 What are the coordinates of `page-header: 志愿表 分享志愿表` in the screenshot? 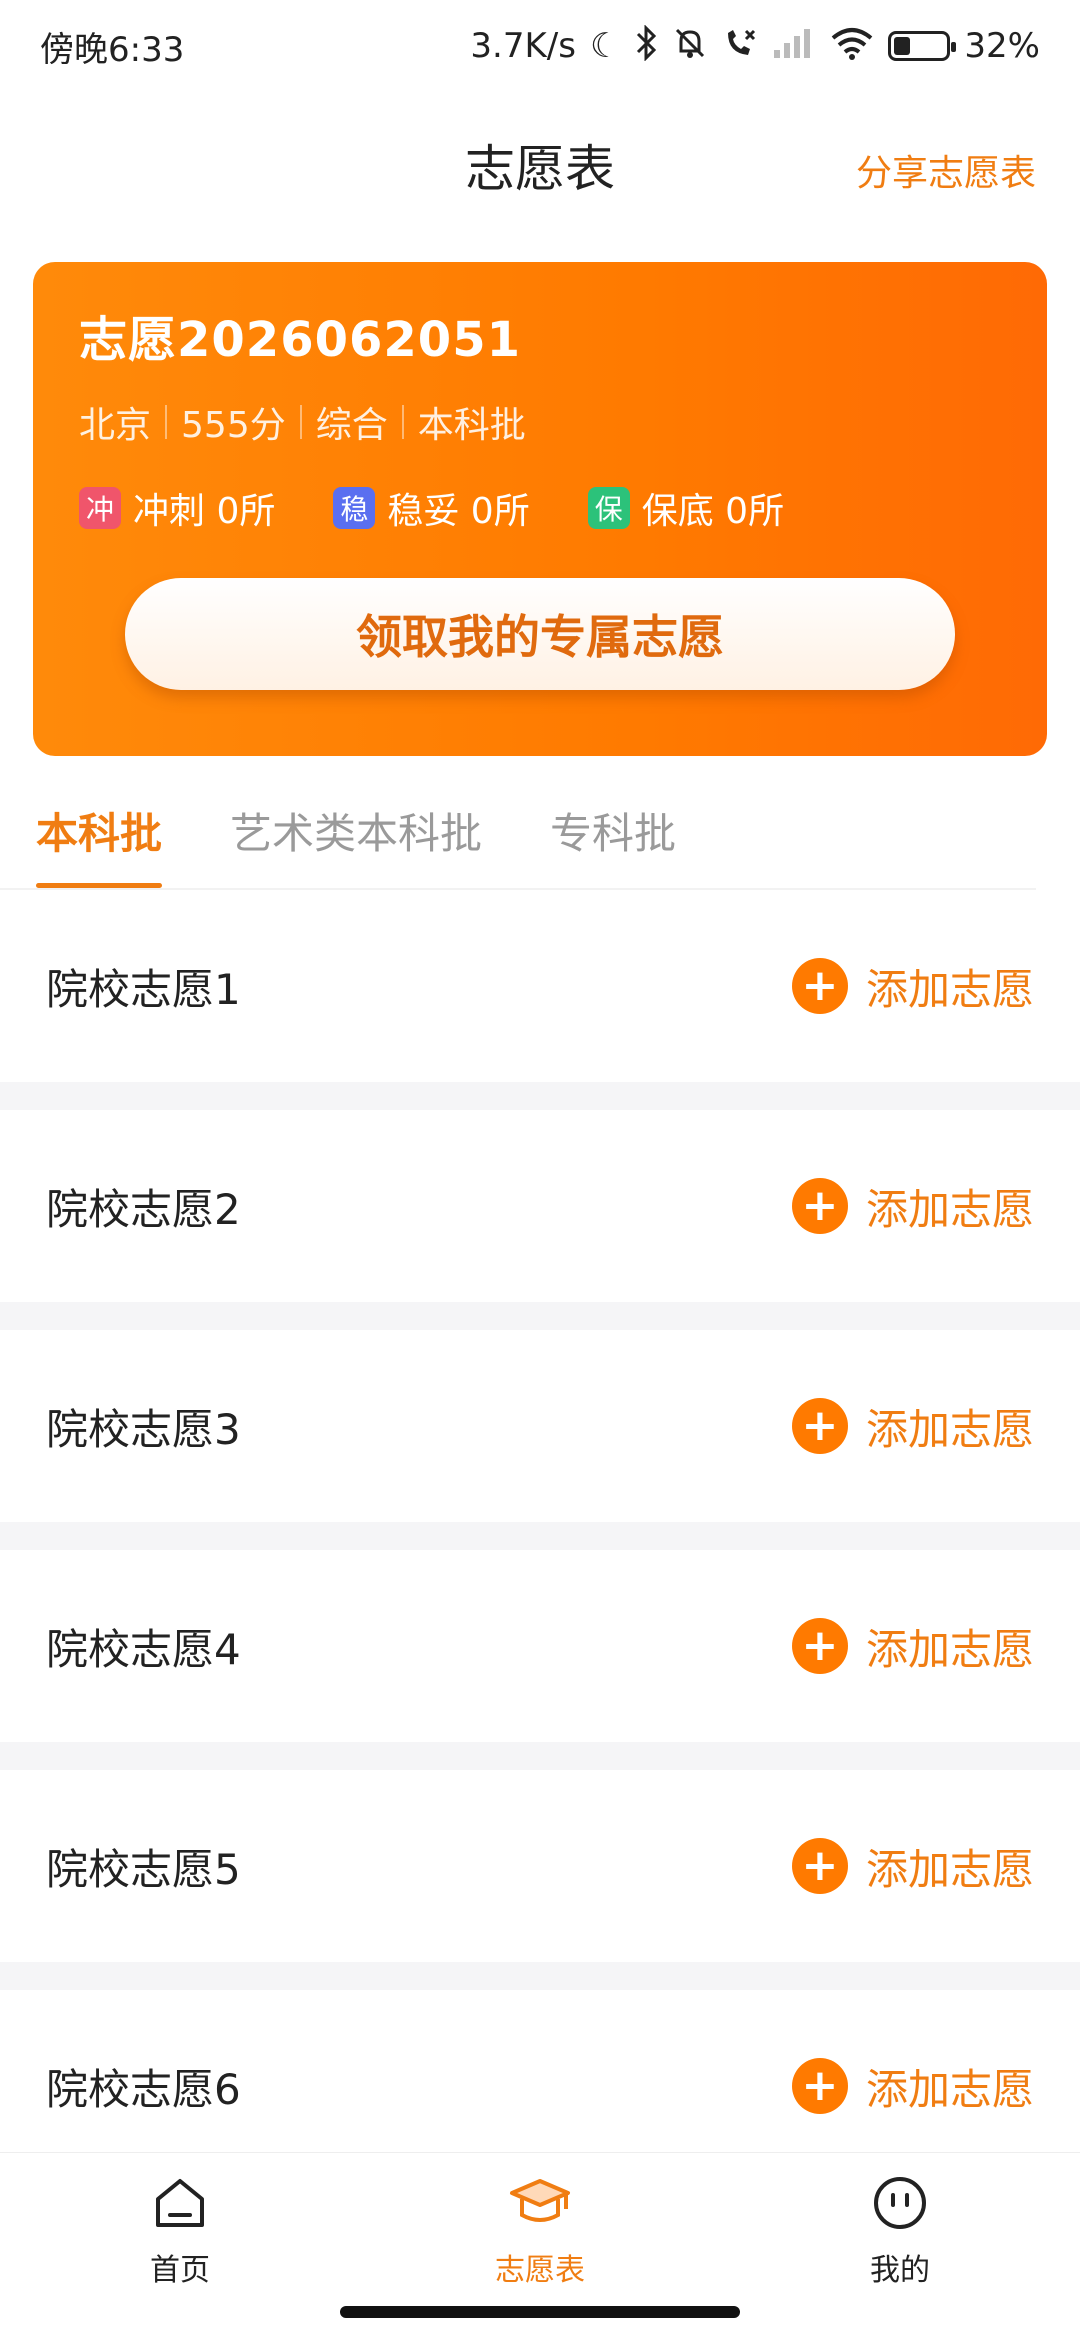 It's located at (540, 165).